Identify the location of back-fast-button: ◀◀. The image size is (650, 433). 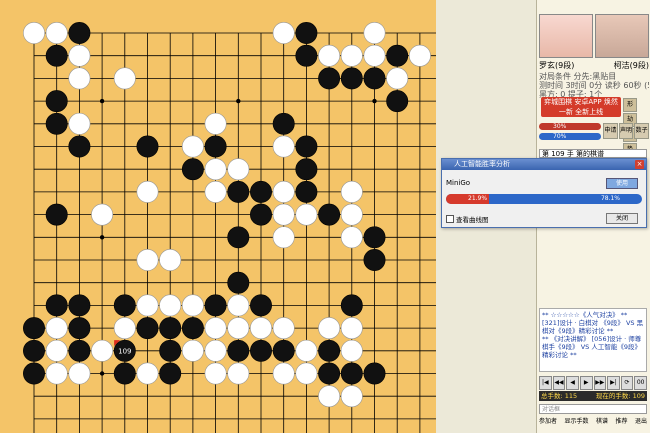
(559, 383).